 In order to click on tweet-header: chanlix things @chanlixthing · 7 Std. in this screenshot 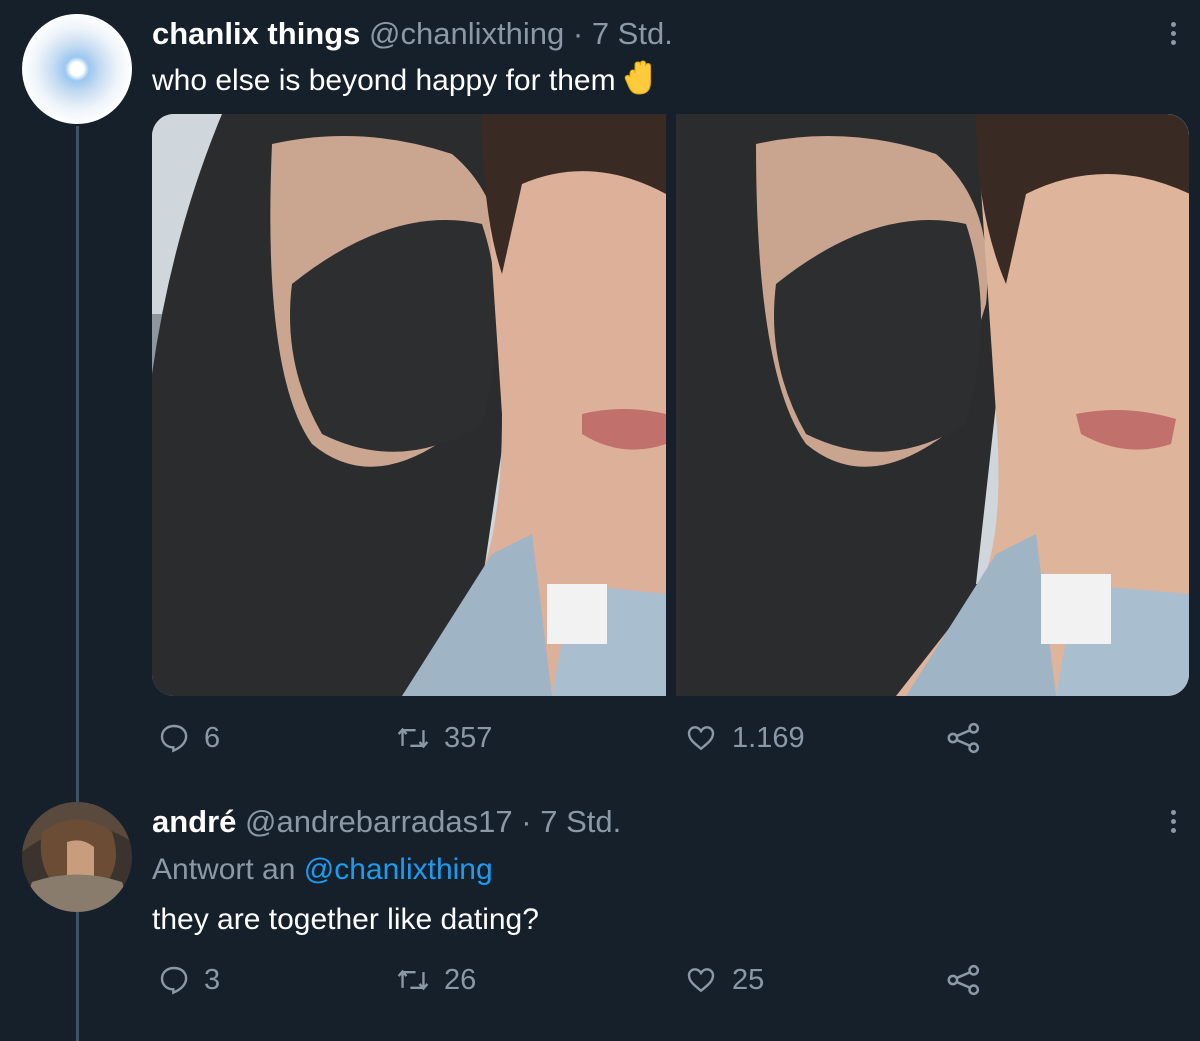, I will do `click(412, 34)`.